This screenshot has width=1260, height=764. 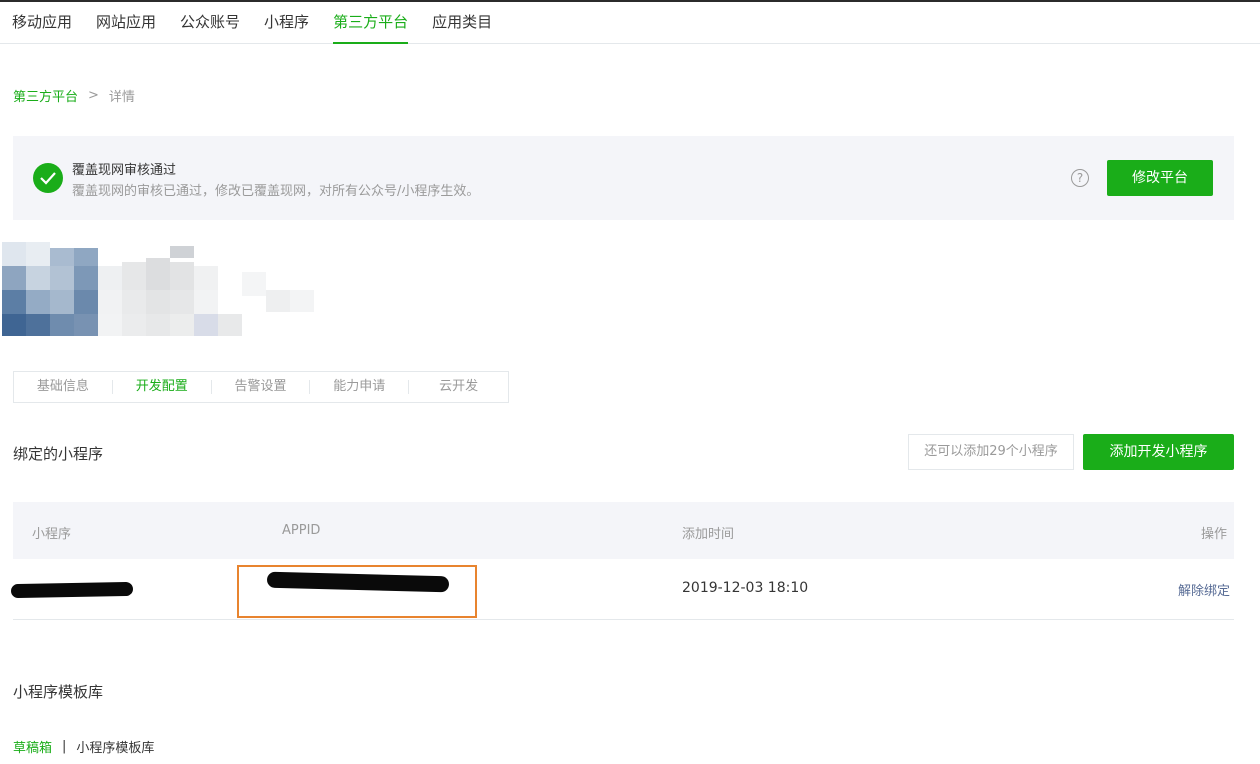 What do you see at coordinates (115, 746) in the screenshot?
I see `tab-template-library: 小程序模板库` at bounding box center [115, 746].